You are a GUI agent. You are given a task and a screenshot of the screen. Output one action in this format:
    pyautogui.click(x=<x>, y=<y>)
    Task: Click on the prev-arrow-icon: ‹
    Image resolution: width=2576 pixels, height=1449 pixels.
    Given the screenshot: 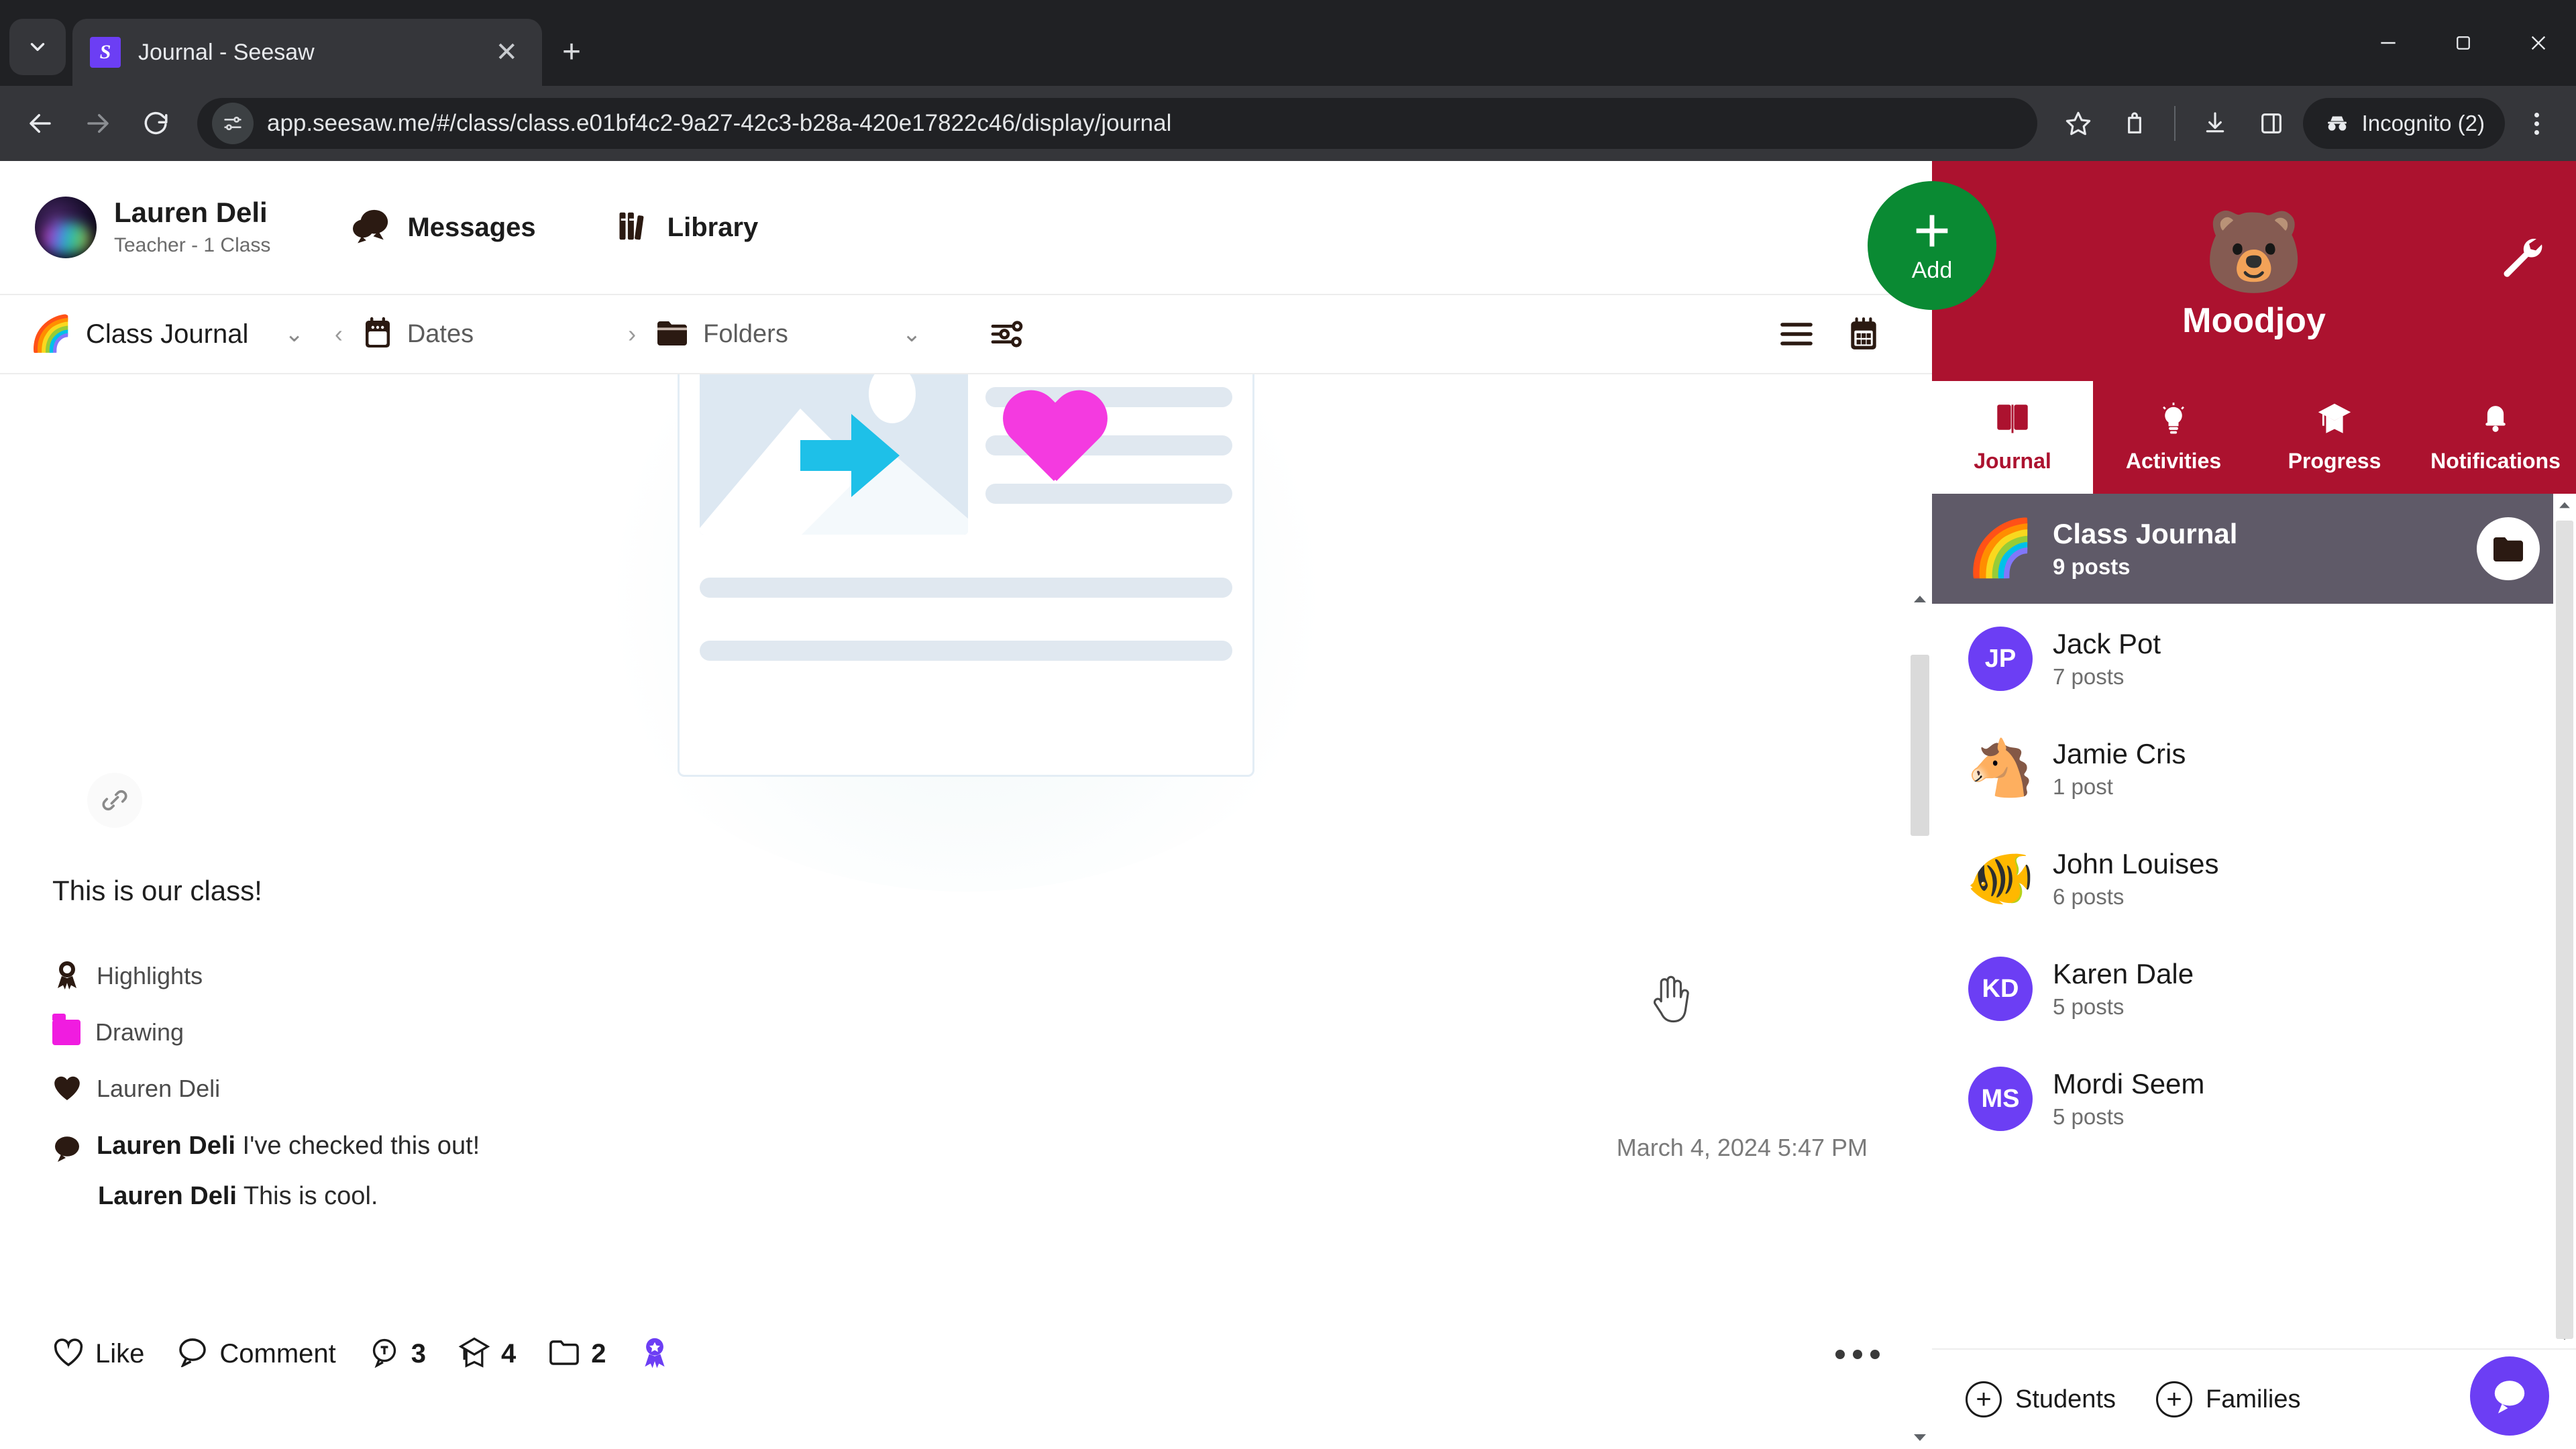 What is the action you would take?
    pyautogui.click(x=339, y=334)
    